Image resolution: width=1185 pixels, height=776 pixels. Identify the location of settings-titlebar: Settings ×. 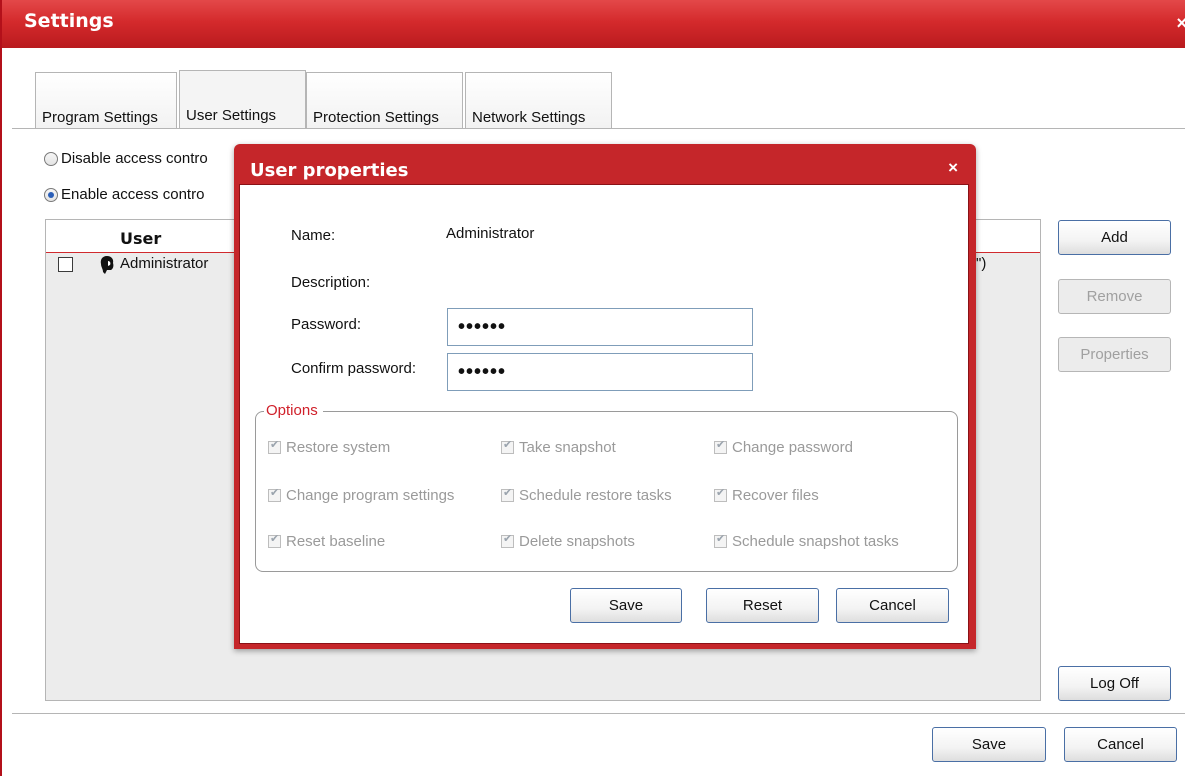
(593, 24).